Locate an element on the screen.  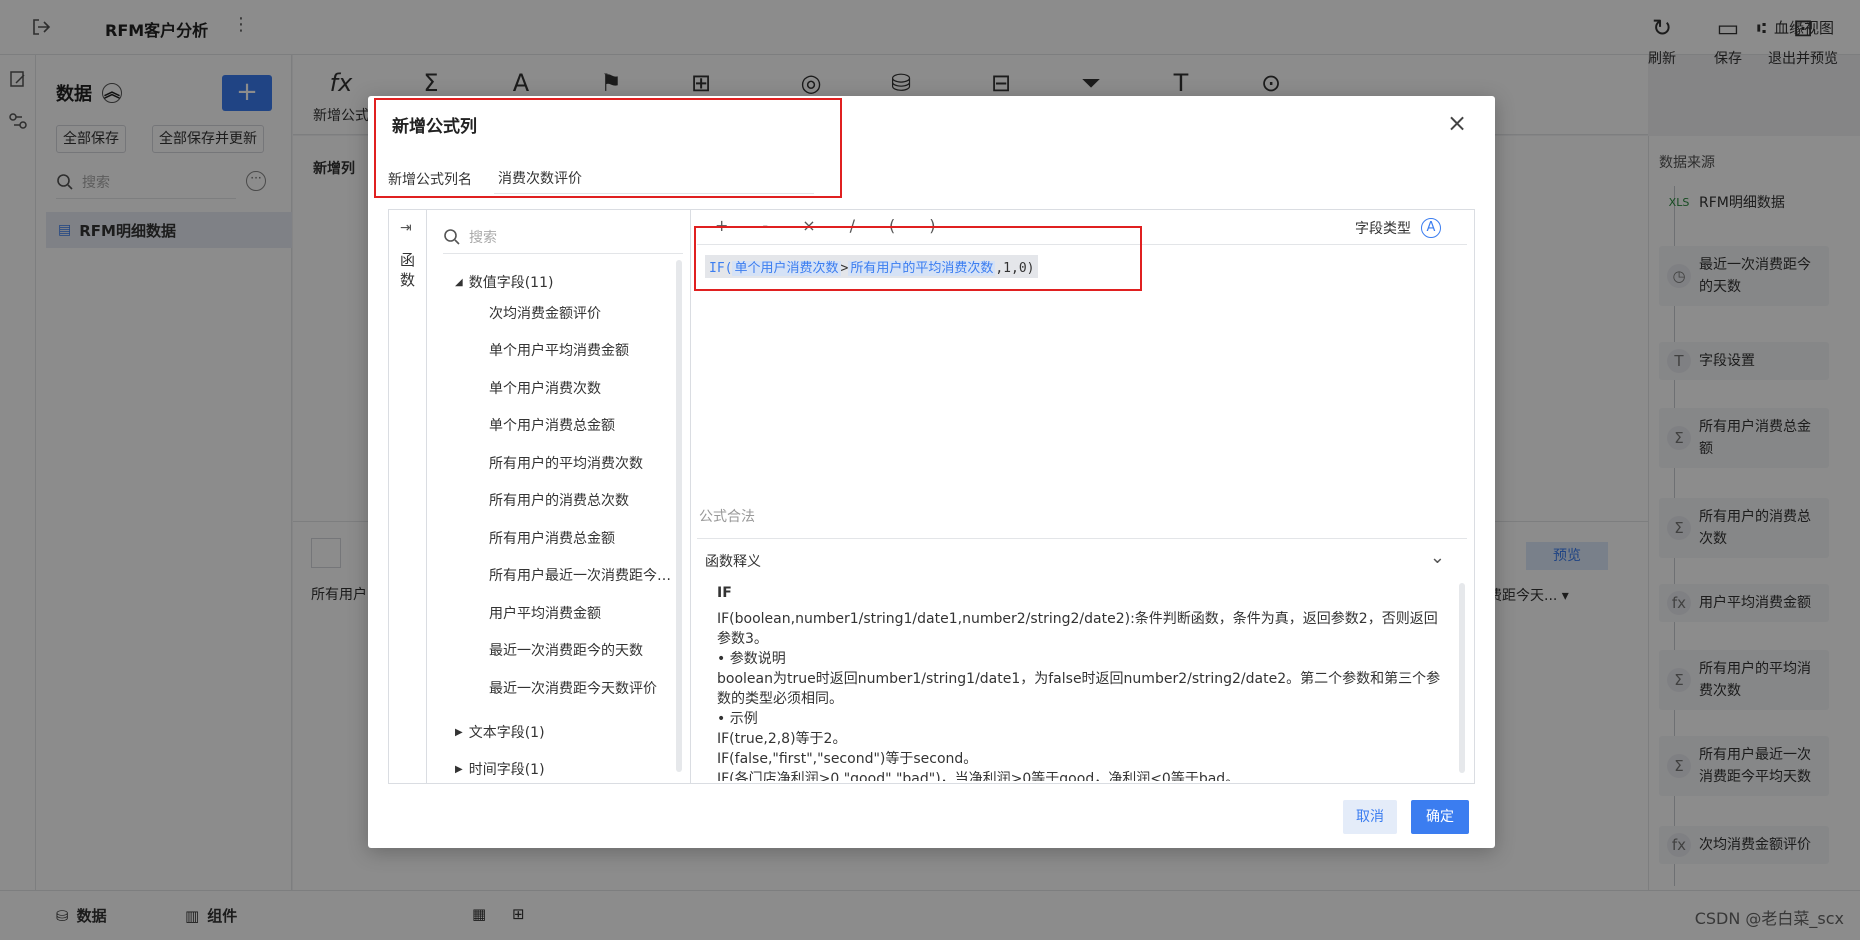
field-search: 搜索 is located at coordinates (563, 237).